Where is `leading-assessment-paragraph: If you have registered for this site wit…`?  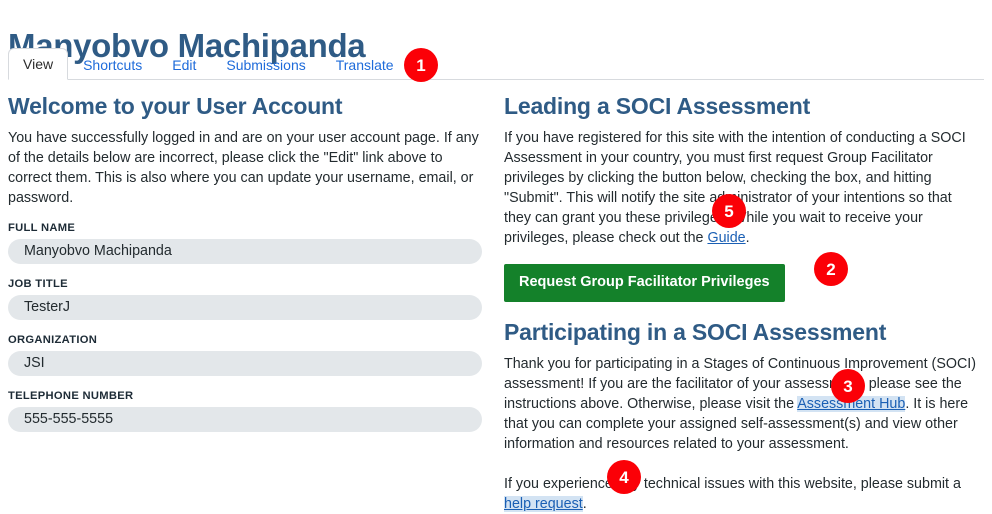
leading-assessment-paragraph: If you have registered for this site wit… is located at coordinates (742, 188).